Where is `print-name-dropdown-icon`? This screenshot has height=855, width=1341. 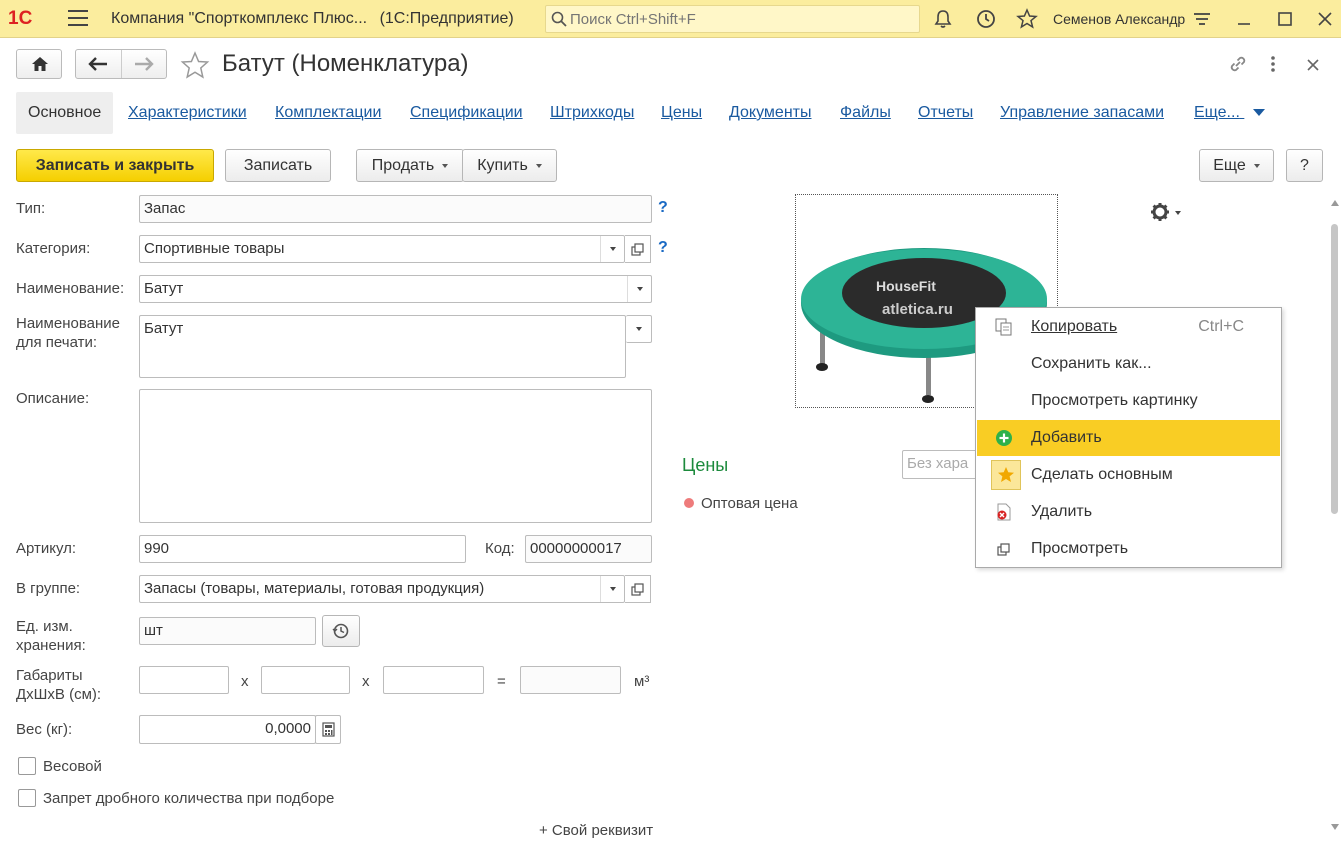 print-name-dropdown-icon is located at coordinates (639, 329).